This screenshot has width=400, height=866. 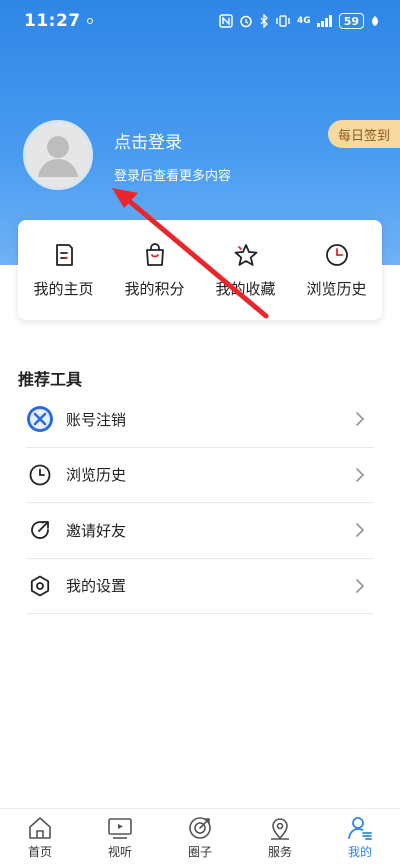 What do you see at coordinates (375, 21) in the screenshot?
I see `leaf-icon` at bounding box center [375, 21].